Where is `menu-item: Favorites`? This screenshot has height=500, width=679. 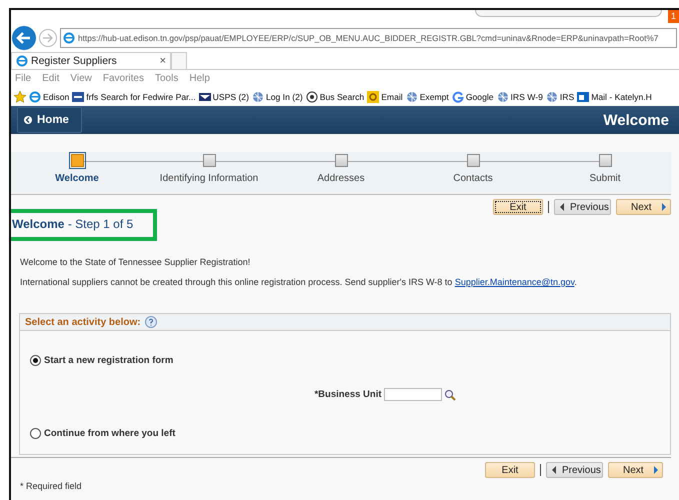 menu-item: Favorites is located at coordinates (123, 78).